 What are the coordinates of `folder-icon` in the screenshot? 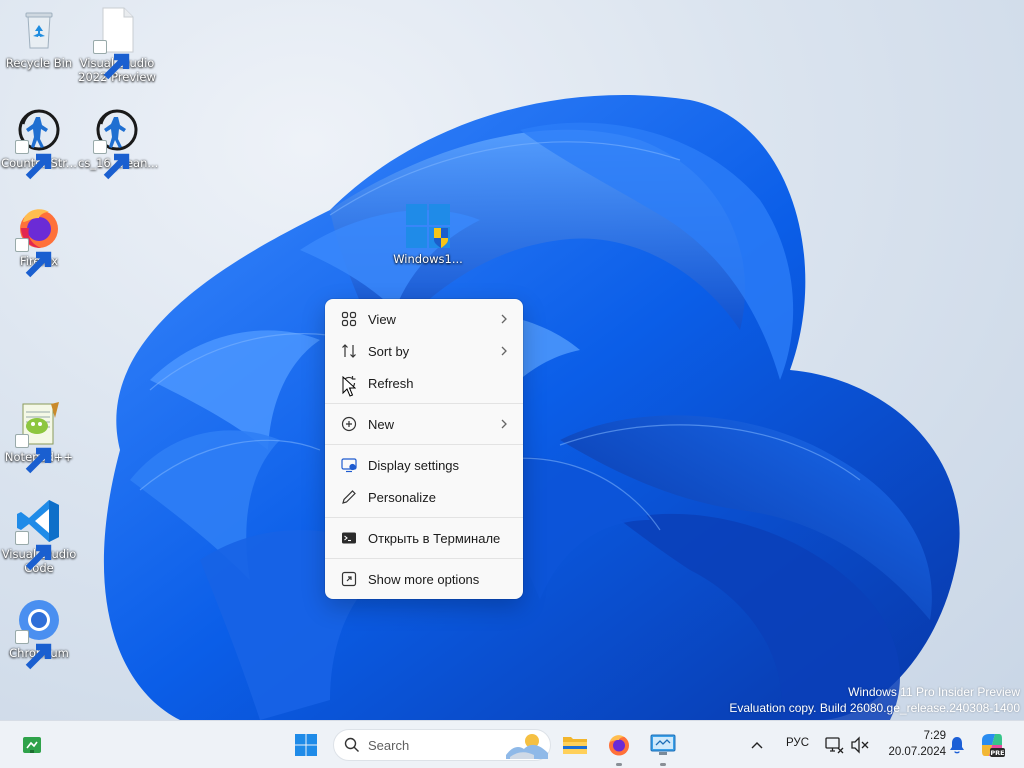 It's located at (575, 745).